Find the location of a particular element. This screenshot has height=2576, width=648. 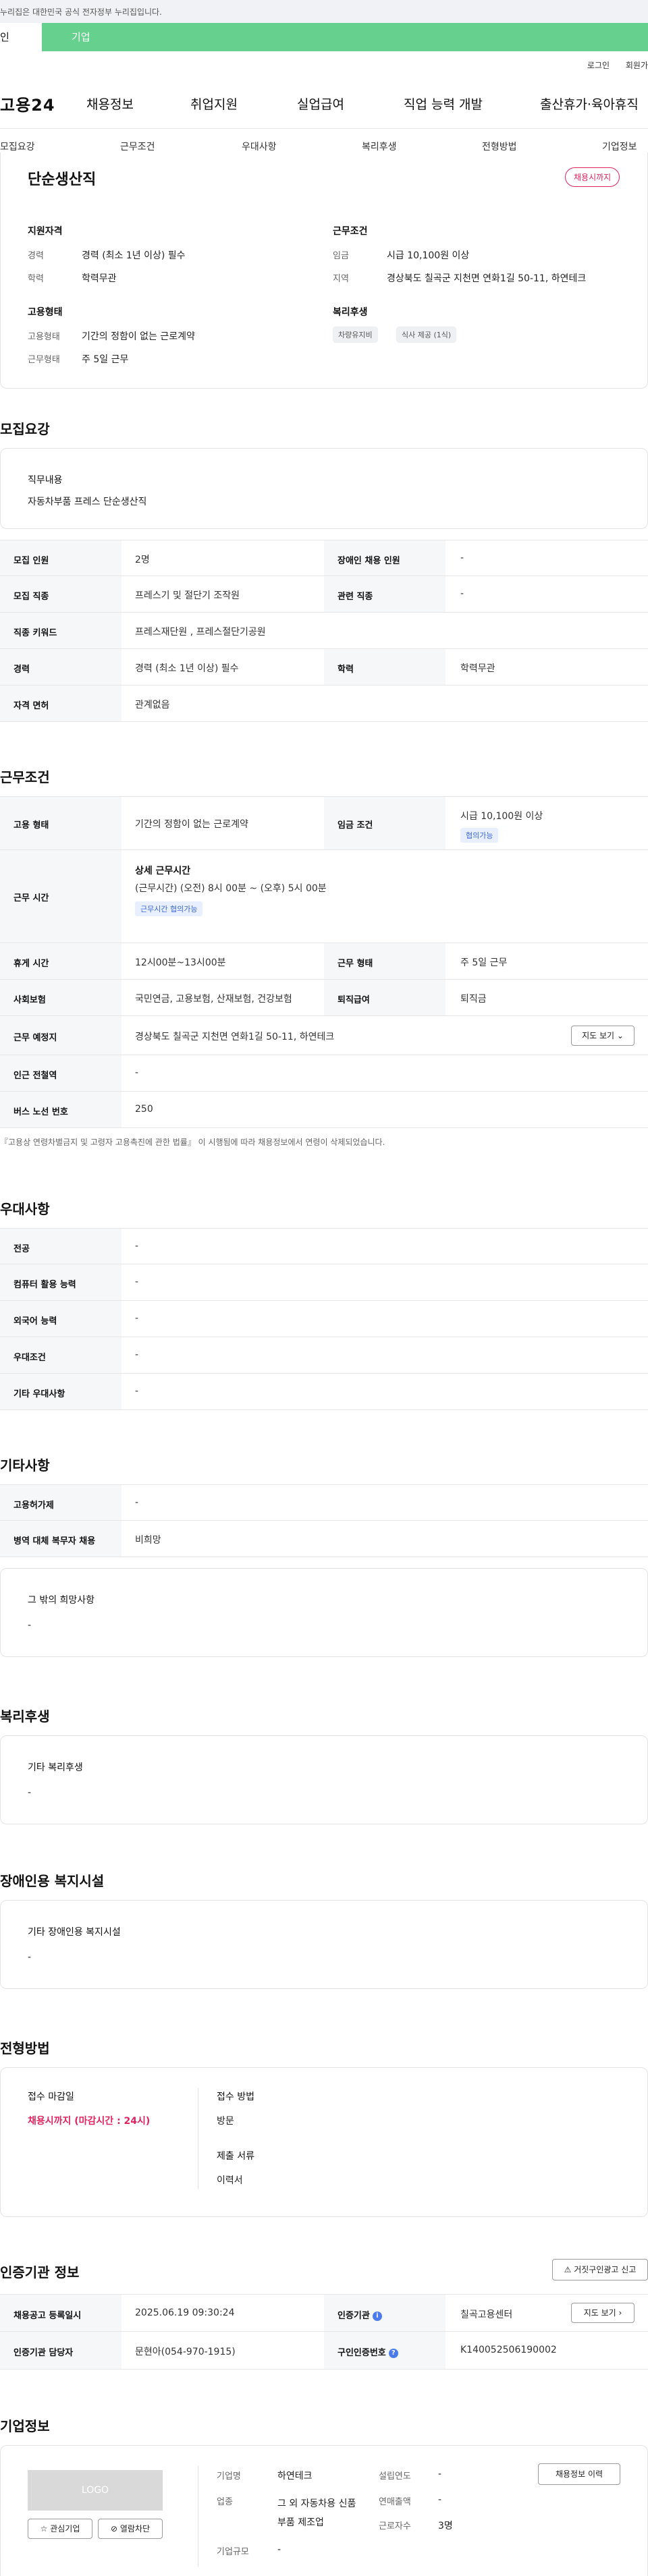

table-header: 임금 조건 is located at coordinates (355, 825).